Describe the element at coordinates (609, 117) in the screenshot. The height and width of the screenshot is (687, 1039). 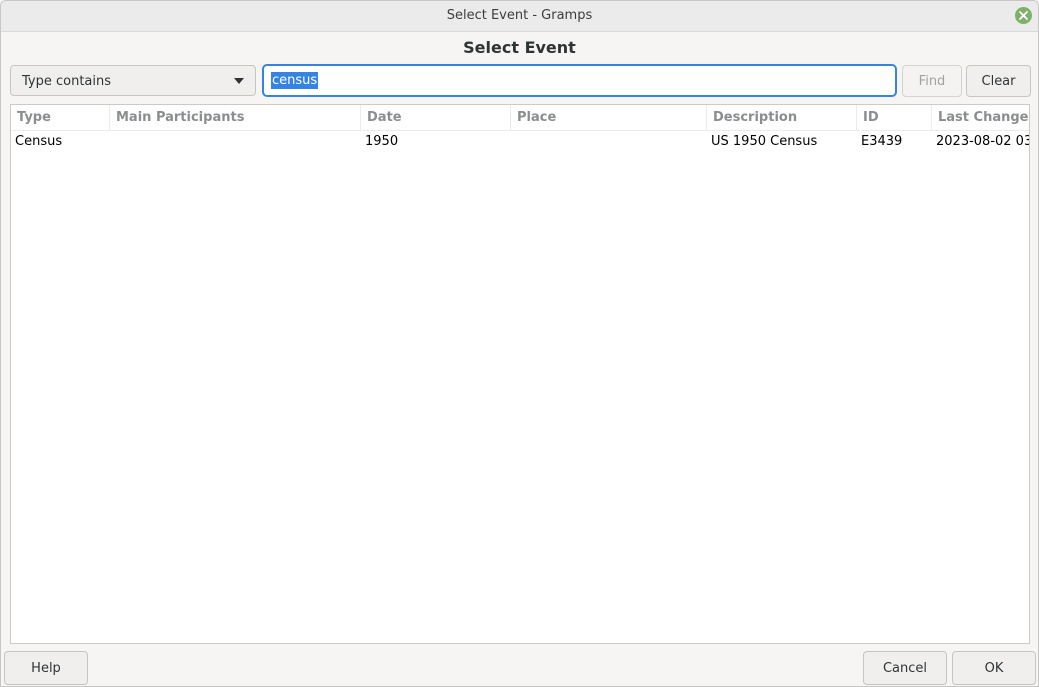
I see `column-header-place: Place` at that location.